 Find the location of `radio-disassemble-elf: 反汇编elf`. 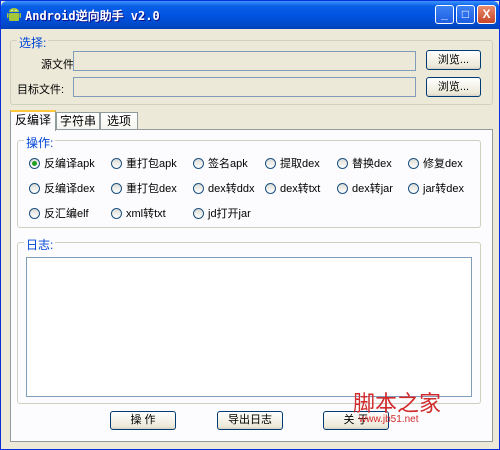

radio-disassemble-elf: 反汇编elf is located at coordinates (59, 212).